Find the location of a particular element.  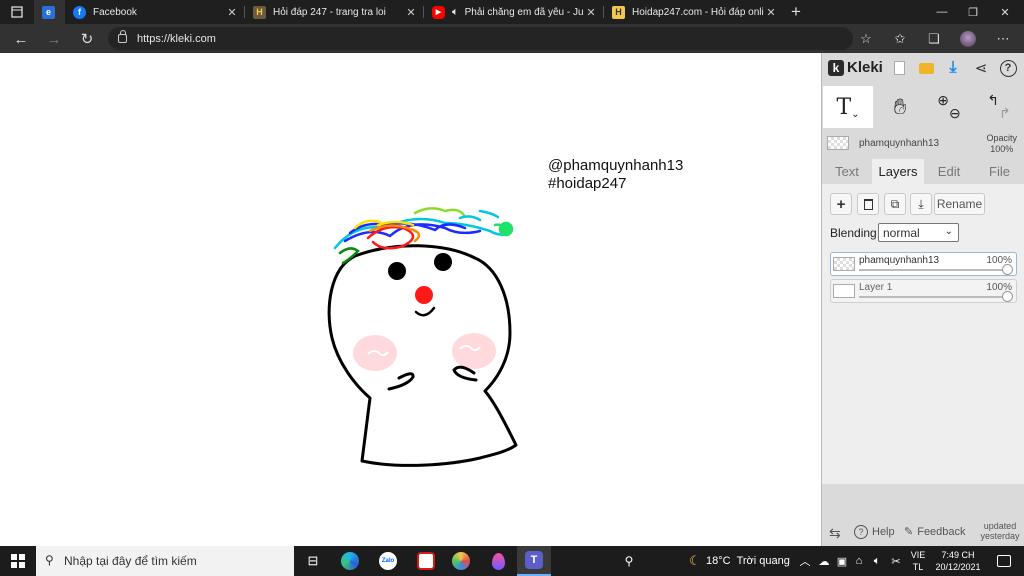

close-window-icon: ✕ is located at coordinates (1005, 12).